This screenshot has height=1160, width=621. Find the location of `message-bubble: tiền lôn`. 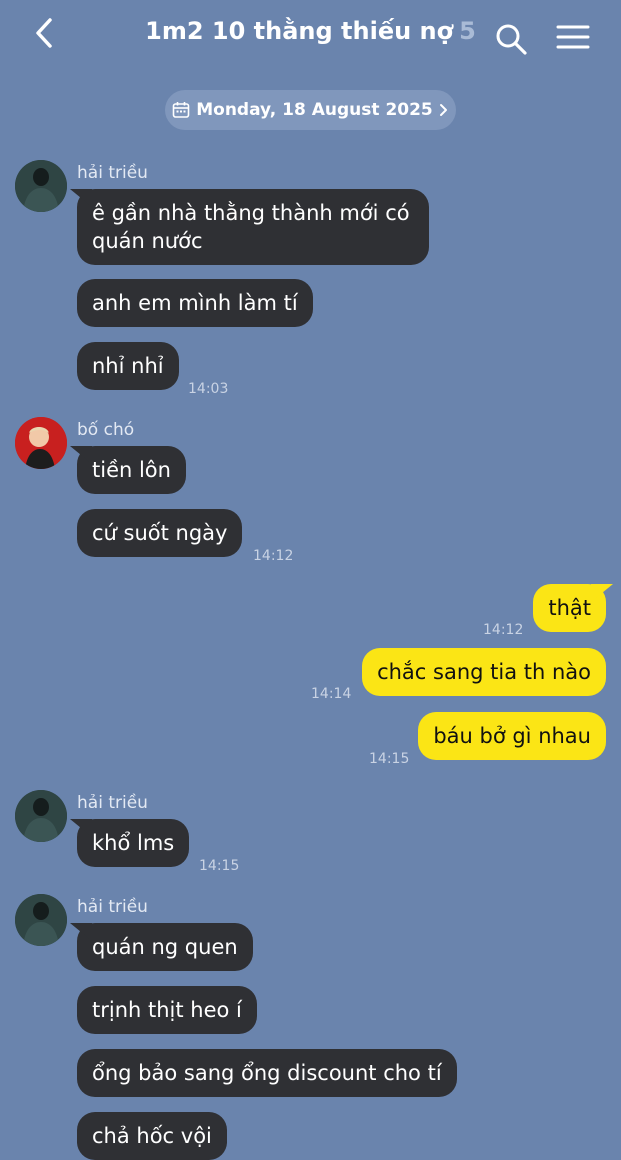

message-bubble: tiền lôn is located at coordinates (131, 470).